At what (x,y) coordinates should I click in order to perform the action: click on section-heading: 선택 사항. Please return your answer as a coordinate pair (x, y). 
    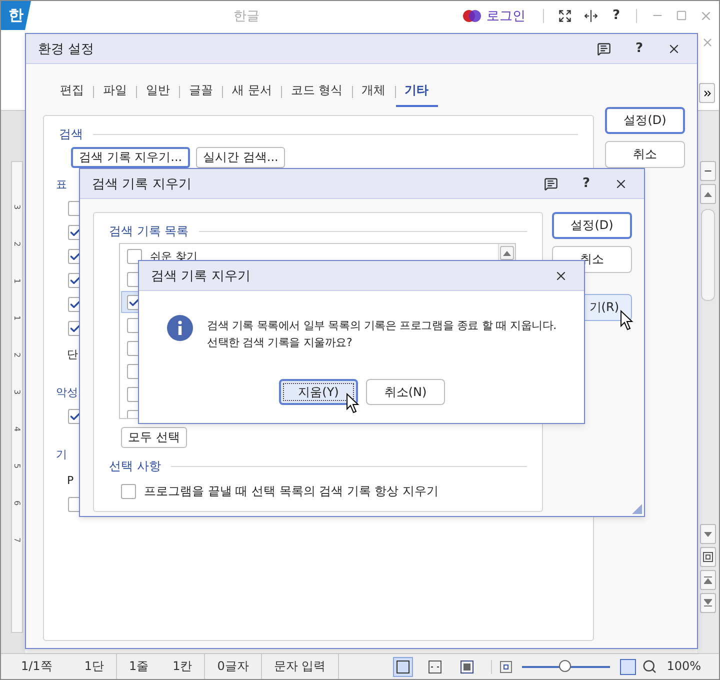
    Looking at the image, I should click on (135, 466).